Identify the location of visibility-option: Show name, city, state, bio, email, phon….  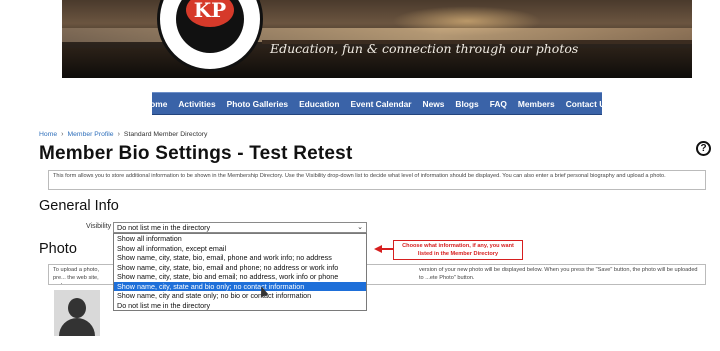
(240, 258).